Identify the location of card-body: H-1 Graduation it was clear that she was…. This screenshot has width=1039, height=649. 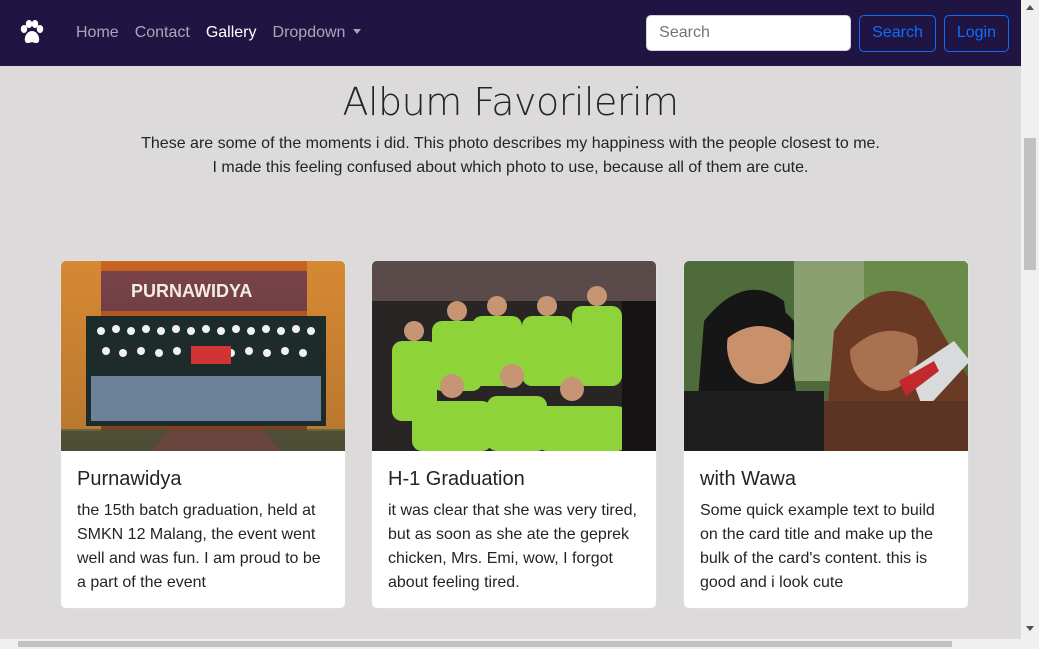
(514, 523).